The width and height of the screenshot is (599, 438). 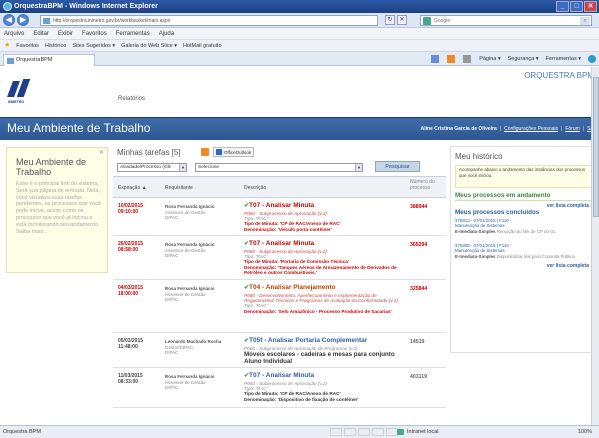 I want to click on view-all-completed-link: ver lista completa, so click(x=568, y=266).